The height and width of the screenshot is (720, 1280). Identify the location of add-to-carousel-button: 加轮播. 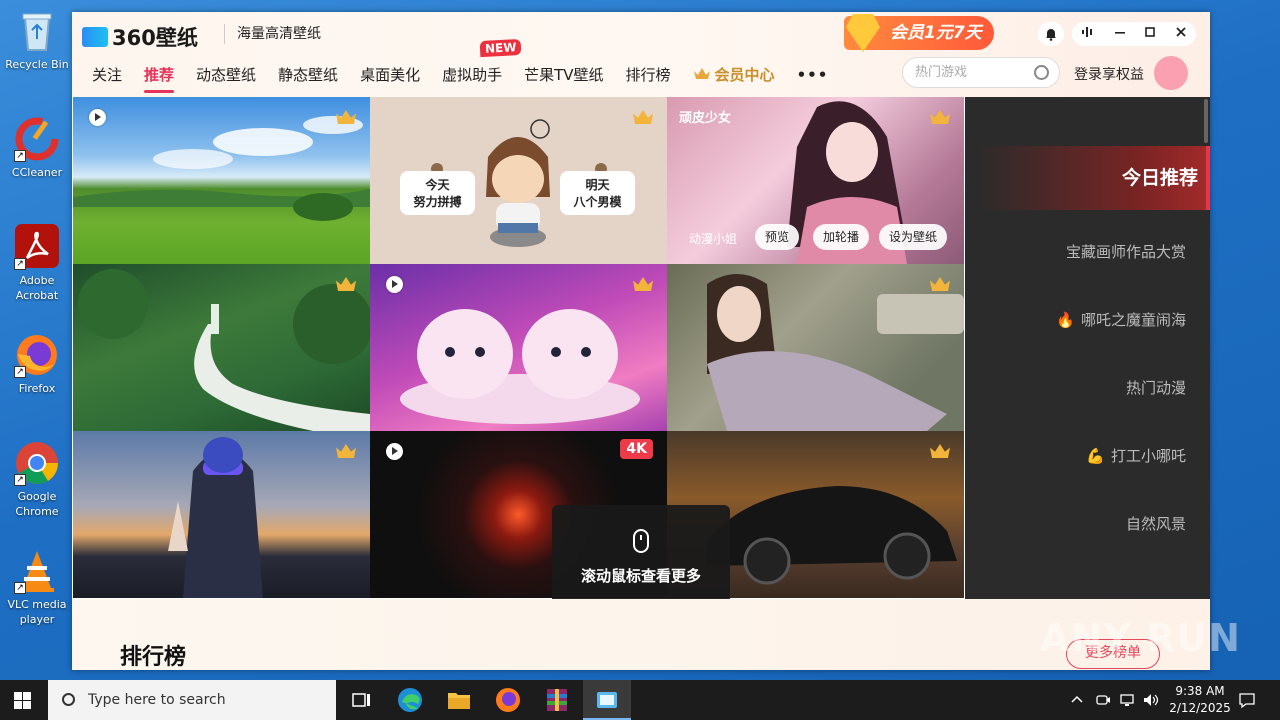
(841, 237).